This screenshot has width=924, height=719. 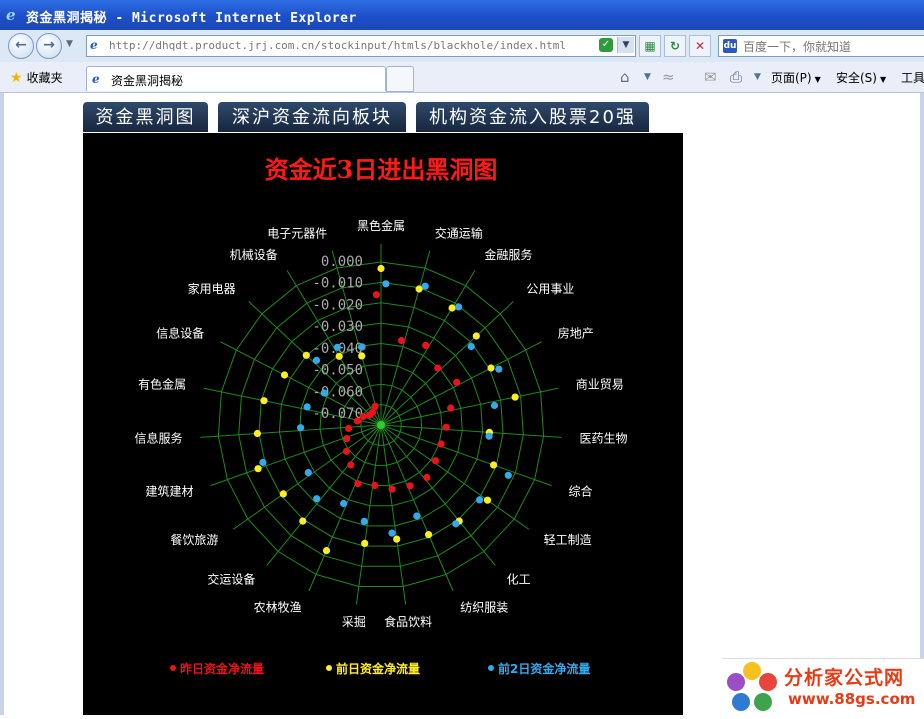 What do you see at coordinates (162, 384) in the screenshot?
I see `category-label: 有色金属` at bounding box center [162, 384].